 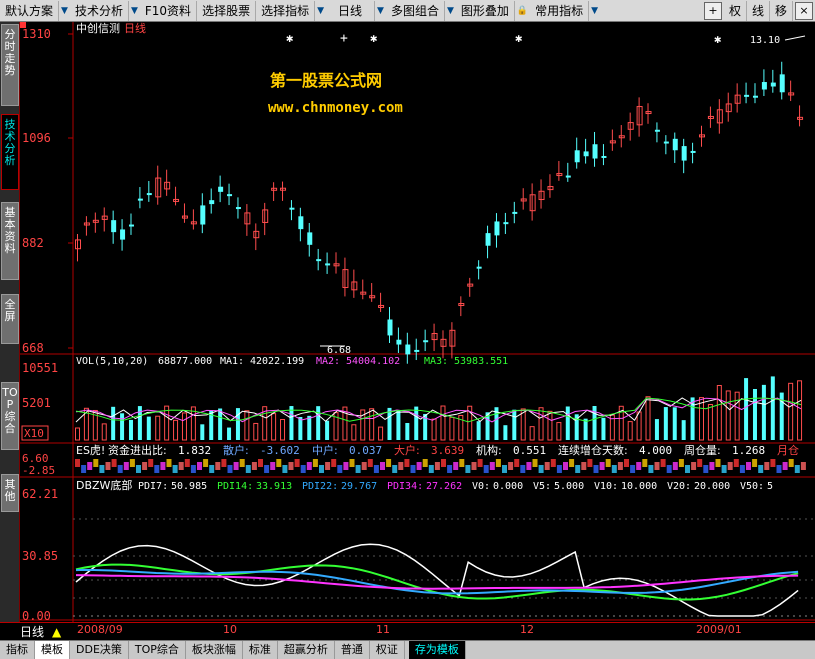 I want to click on bottom-tab-0: 指标, so click(x=17, y=650).